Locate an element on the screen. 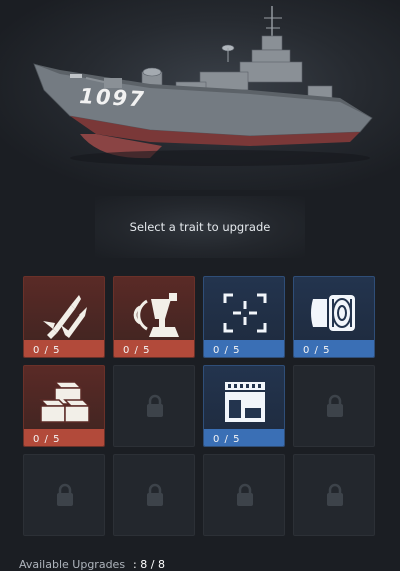  trait-card-engine: 0 / 5 is located at coordinates (334, 317).